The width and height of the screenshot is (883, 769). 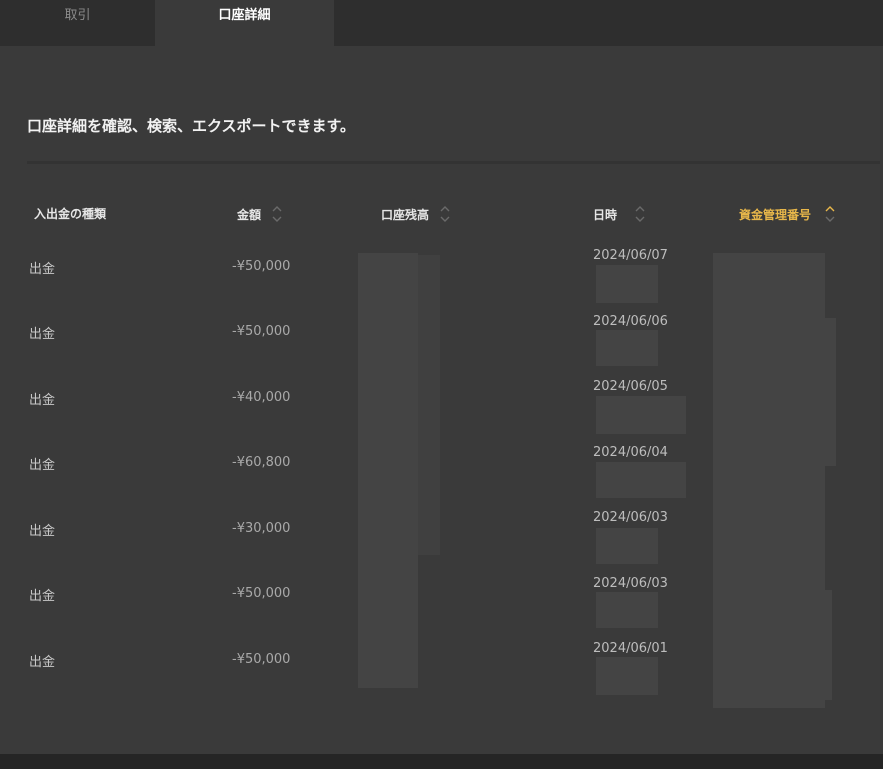 I want to click on column-header-fund-id-label: 資金管理番号, so click(x=775, y=214).